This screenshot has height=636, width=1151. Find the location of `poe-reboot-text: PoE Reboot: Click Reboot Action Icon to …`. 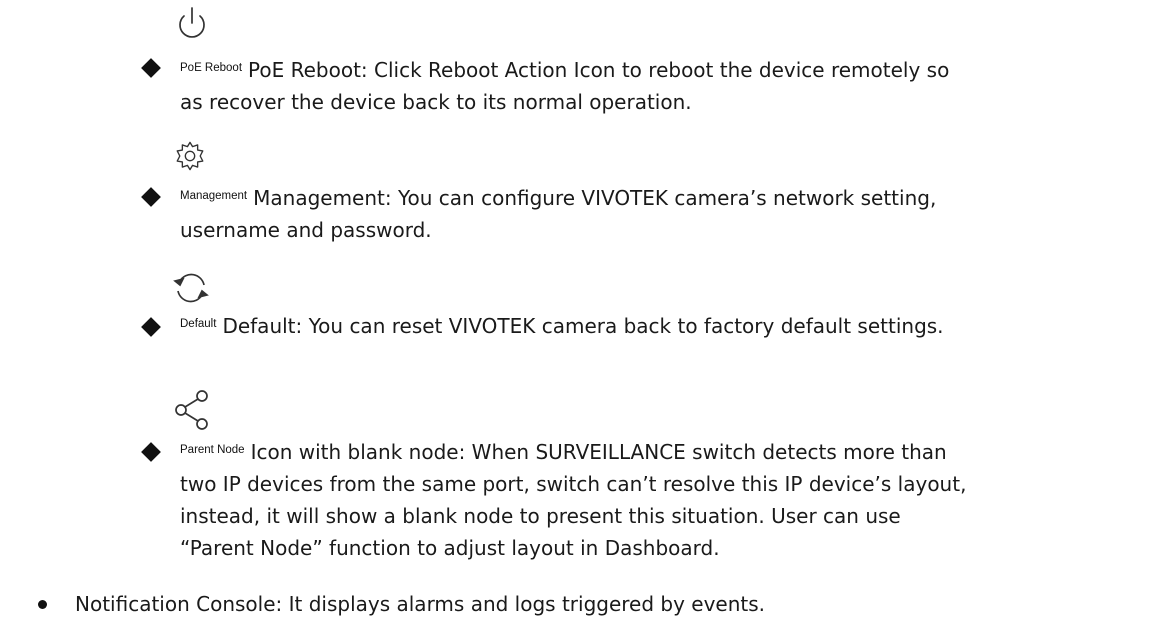

poe-reboot-text: PoE Reboot: Click Reboot Action Icon to … is located at coordinates (565, 86).